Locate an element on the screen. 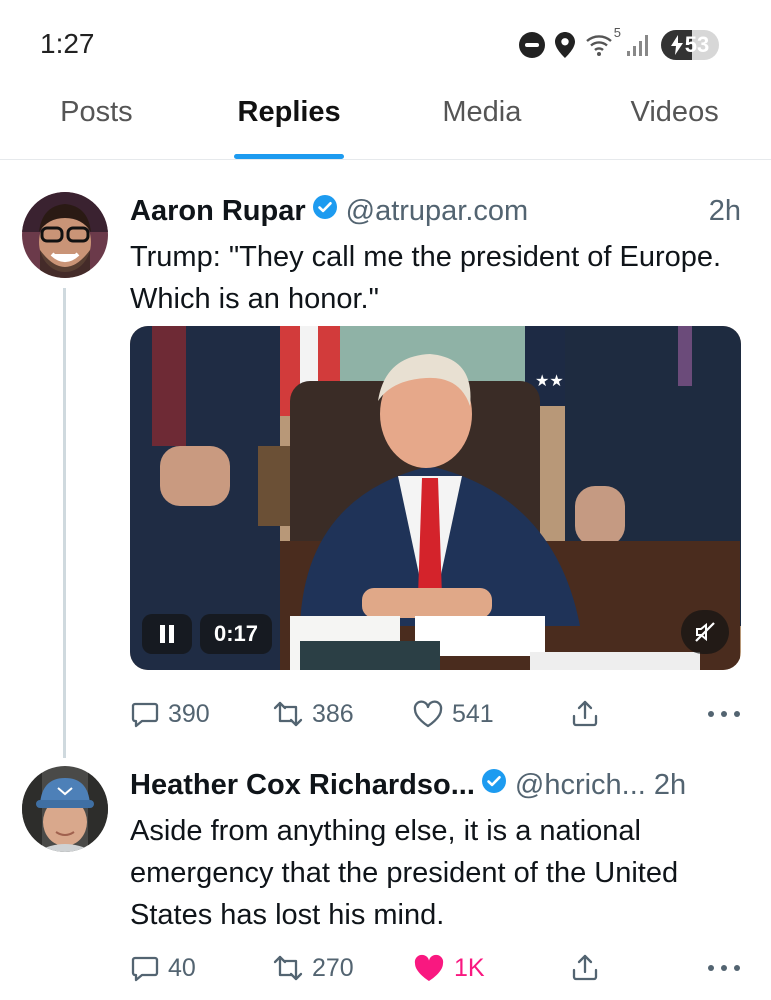  status-icons: 5 53 is located at coordinates (619, 42).